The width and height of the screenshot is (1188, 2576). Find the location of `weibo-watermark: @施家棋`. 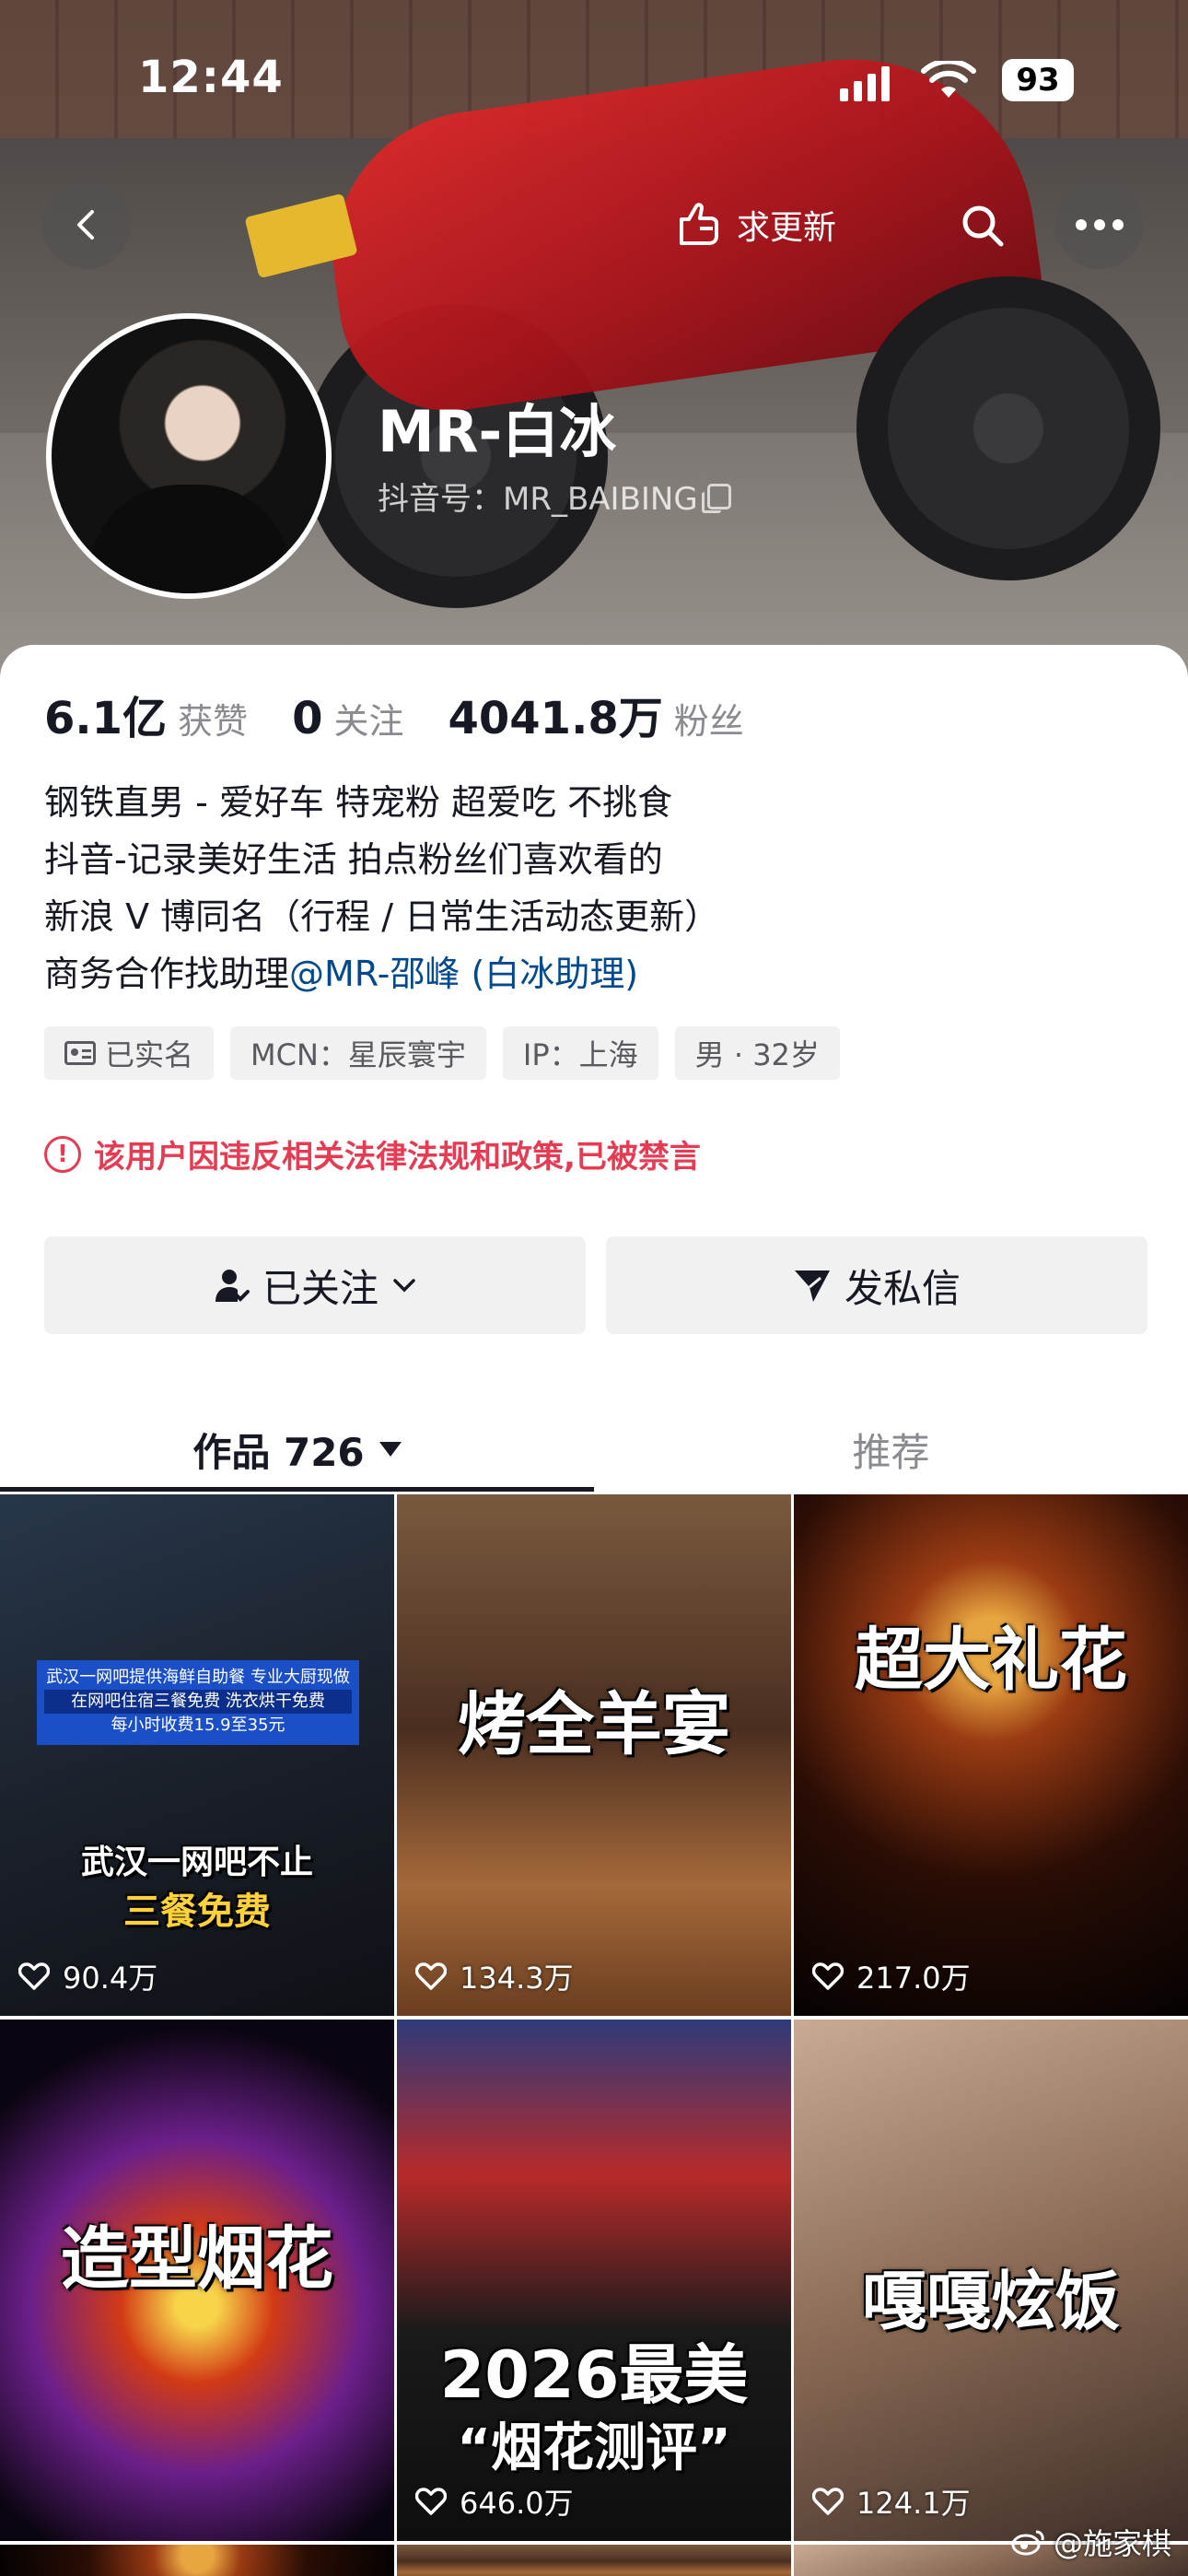

weibo-watermark: @施家棋 is located at coordinates (1091, 2542).